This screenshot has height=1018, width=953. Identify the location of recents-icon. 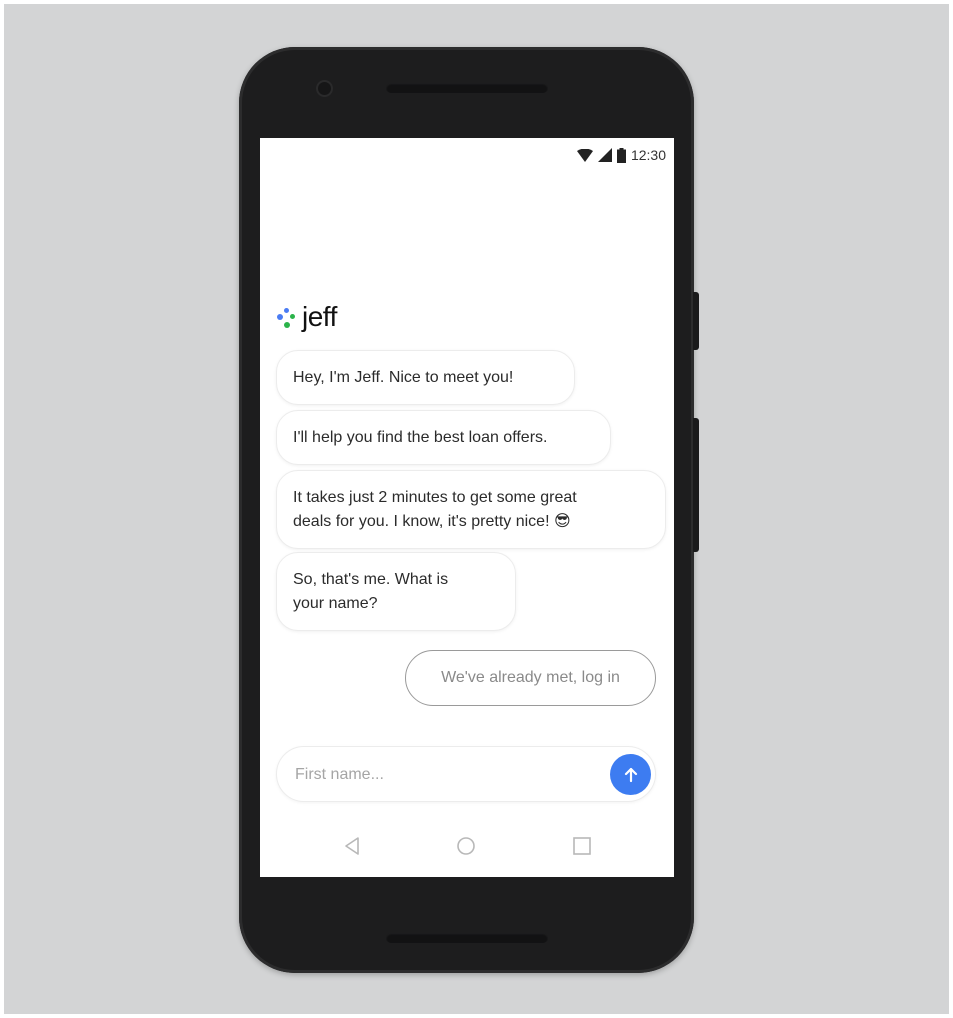
(582, 846).